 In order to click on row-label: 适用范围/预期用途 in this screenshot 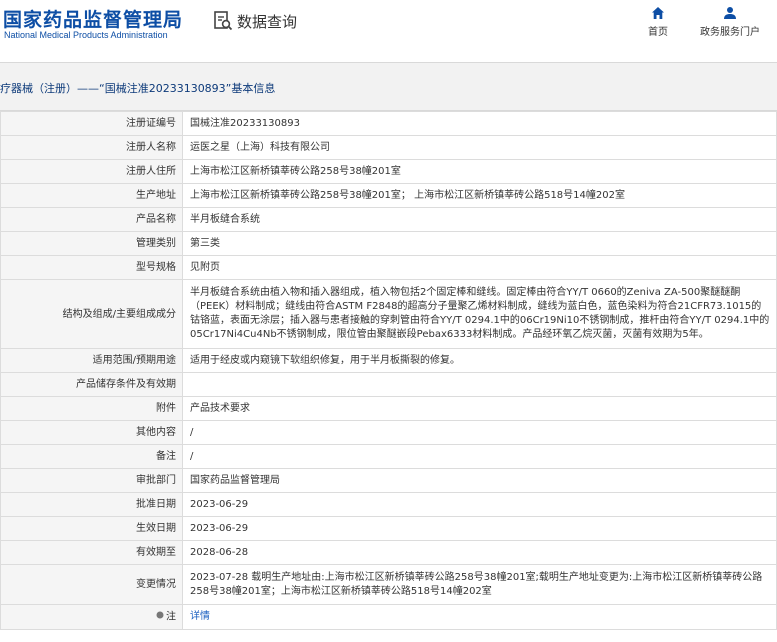, I will do `click(91, 360)`.